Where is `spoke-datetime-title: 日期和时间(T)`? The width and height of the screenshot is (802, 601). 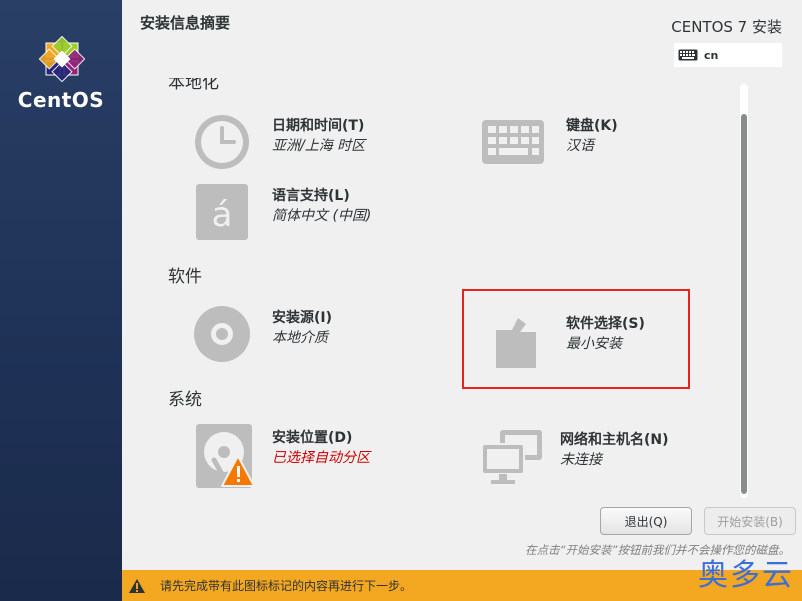 spoke-datetime-title: 日期和时间(T) is located at coordinates (318, 126).